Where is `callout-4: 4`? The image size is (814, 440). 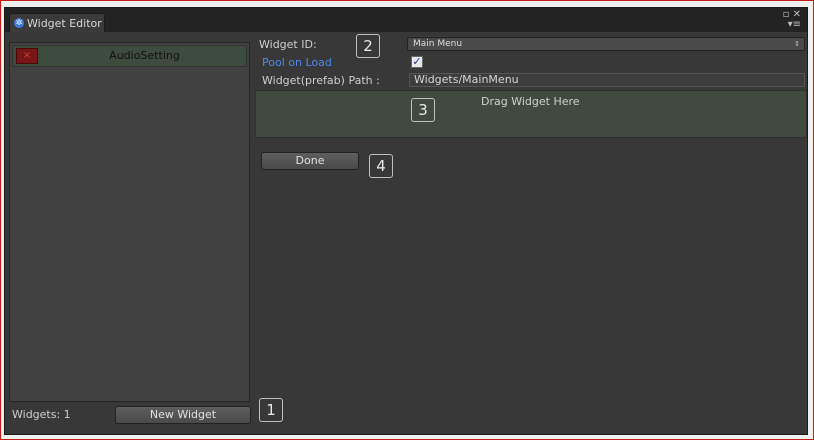 callout-4: 4 is located at coordinates (381, 166).